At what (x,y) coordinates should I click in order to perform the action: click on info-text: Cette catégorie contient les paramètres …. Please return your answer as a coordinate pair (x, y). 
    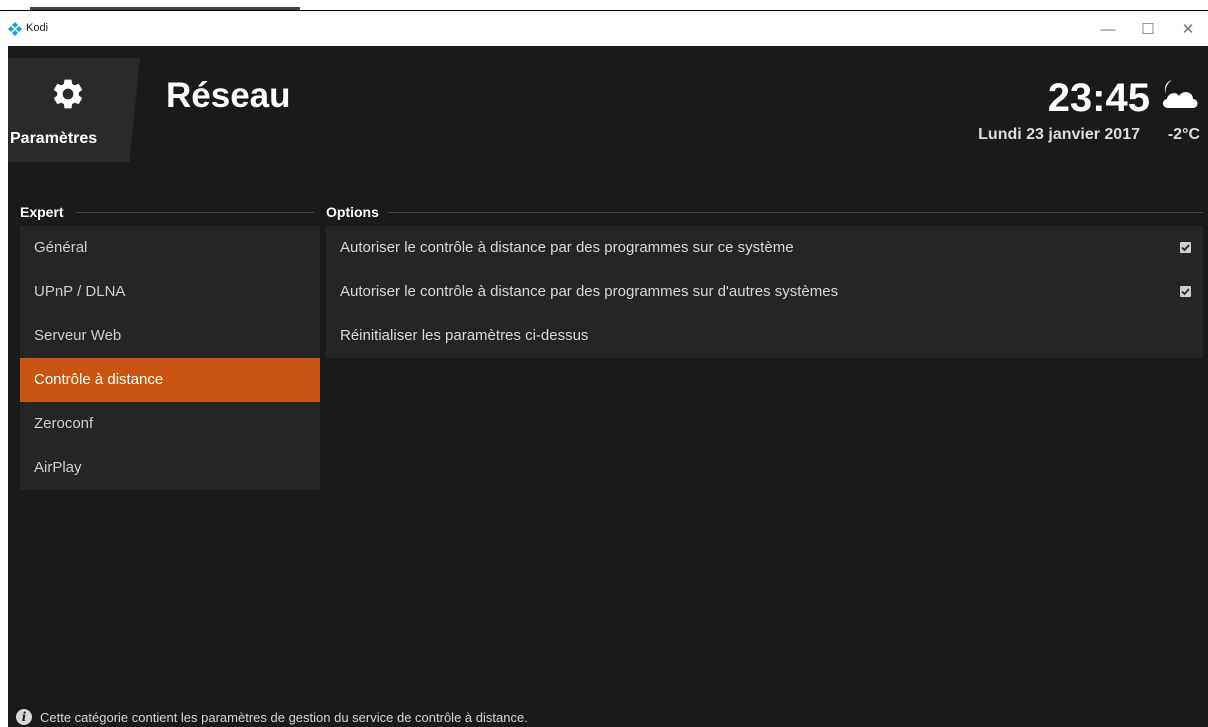
    Looking at the image, I should click on (284, 717).